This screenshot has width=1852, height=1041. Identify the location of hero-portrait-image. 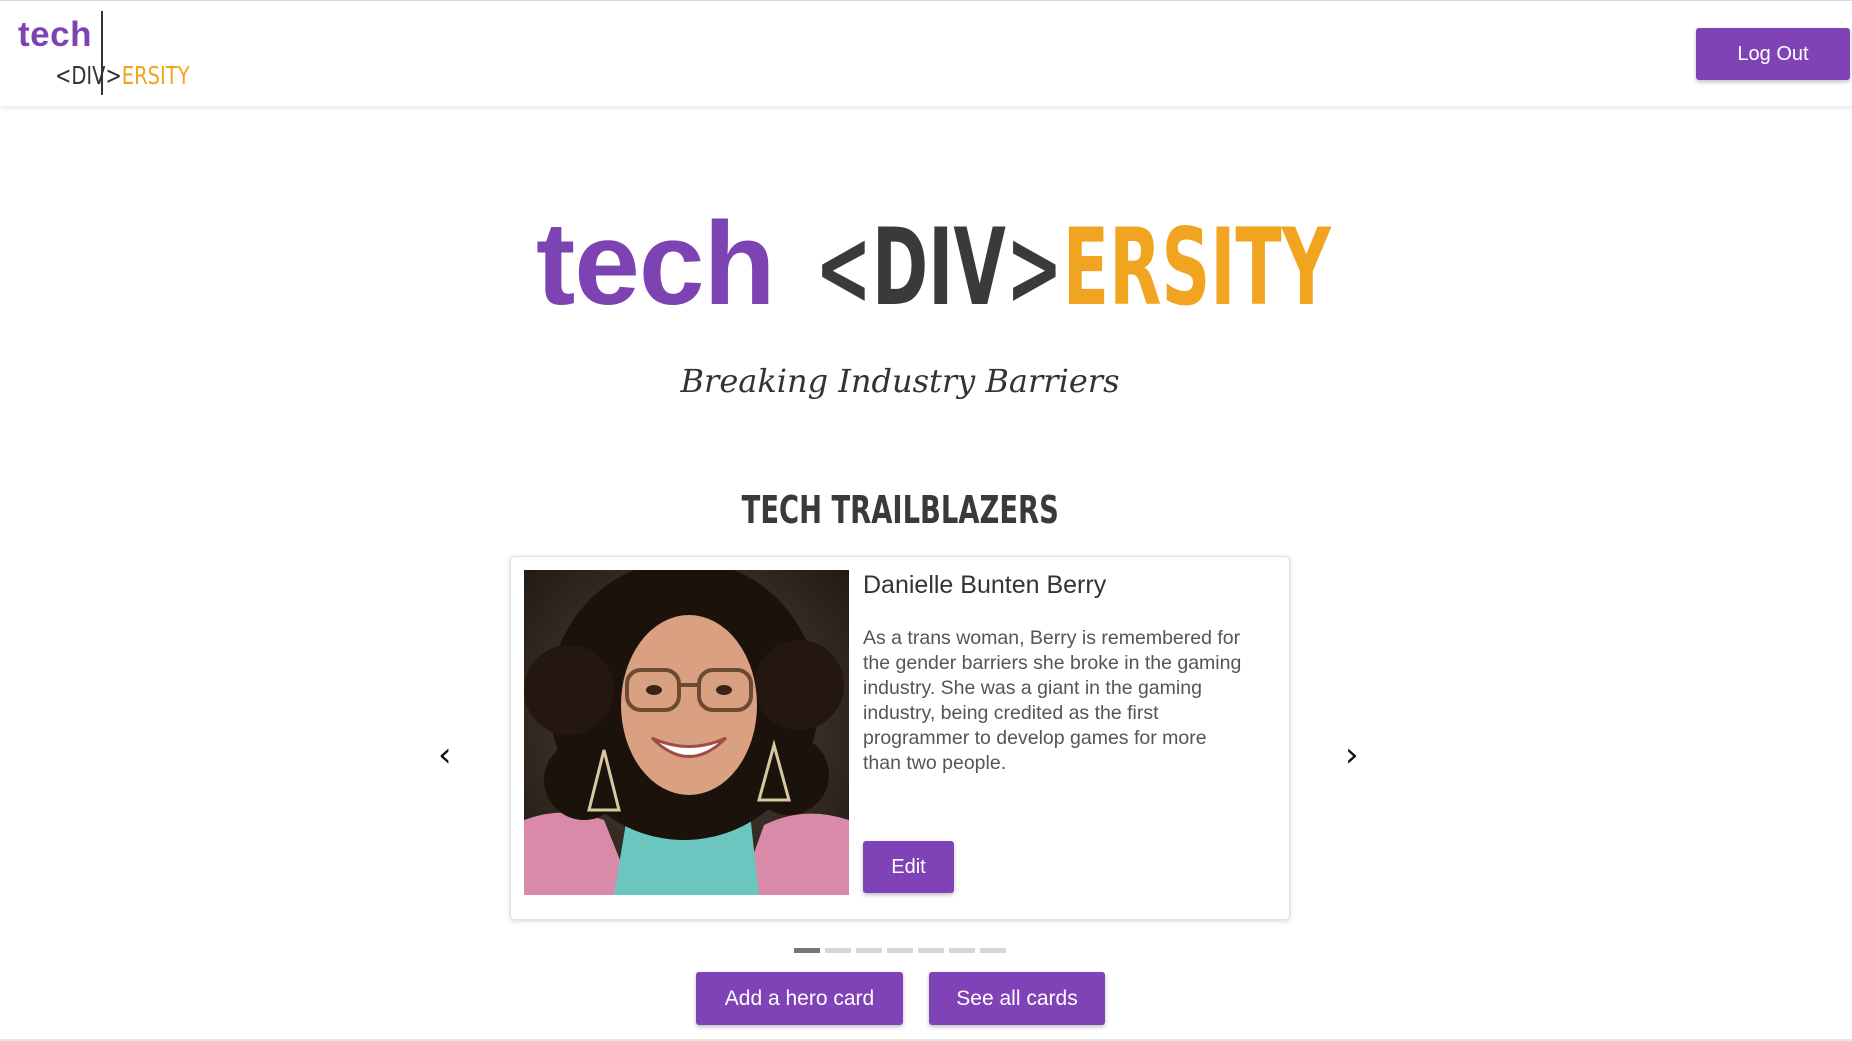
(686, 732).